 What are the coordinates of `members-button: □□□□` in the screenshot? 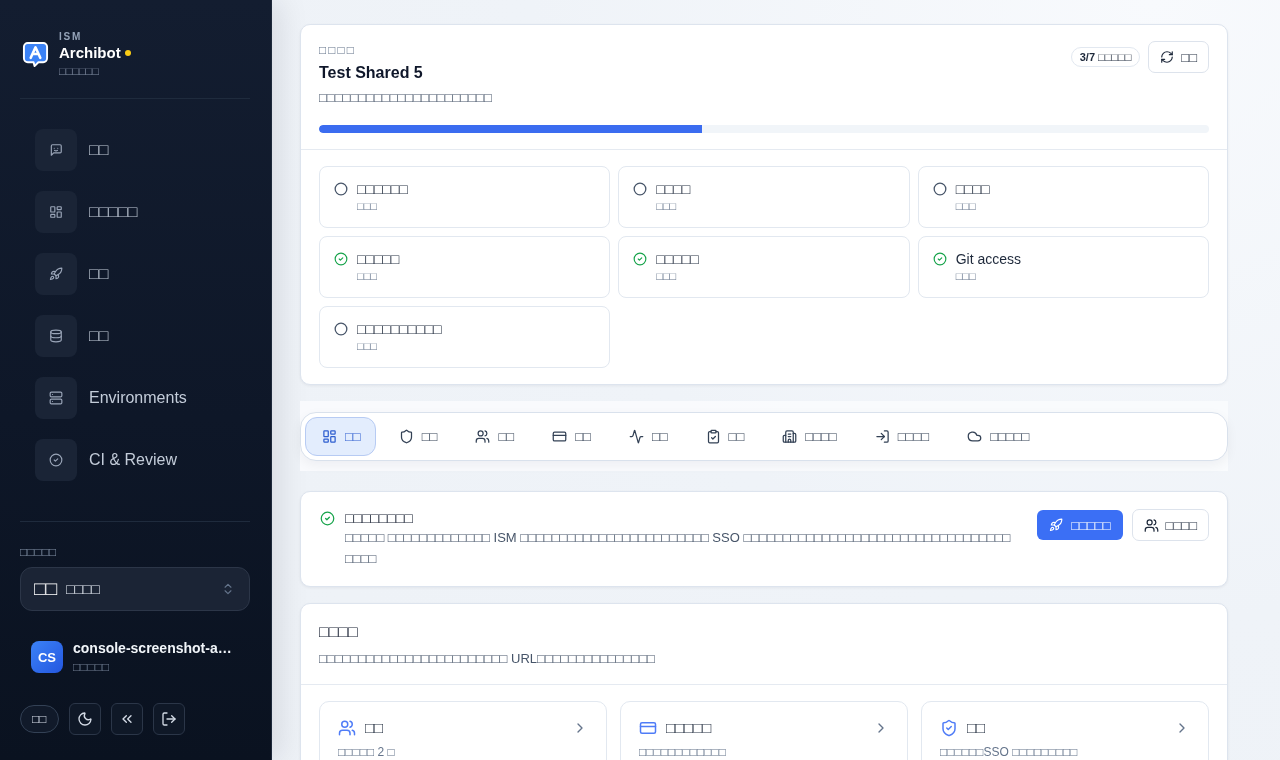 It's located at (1170, 525).